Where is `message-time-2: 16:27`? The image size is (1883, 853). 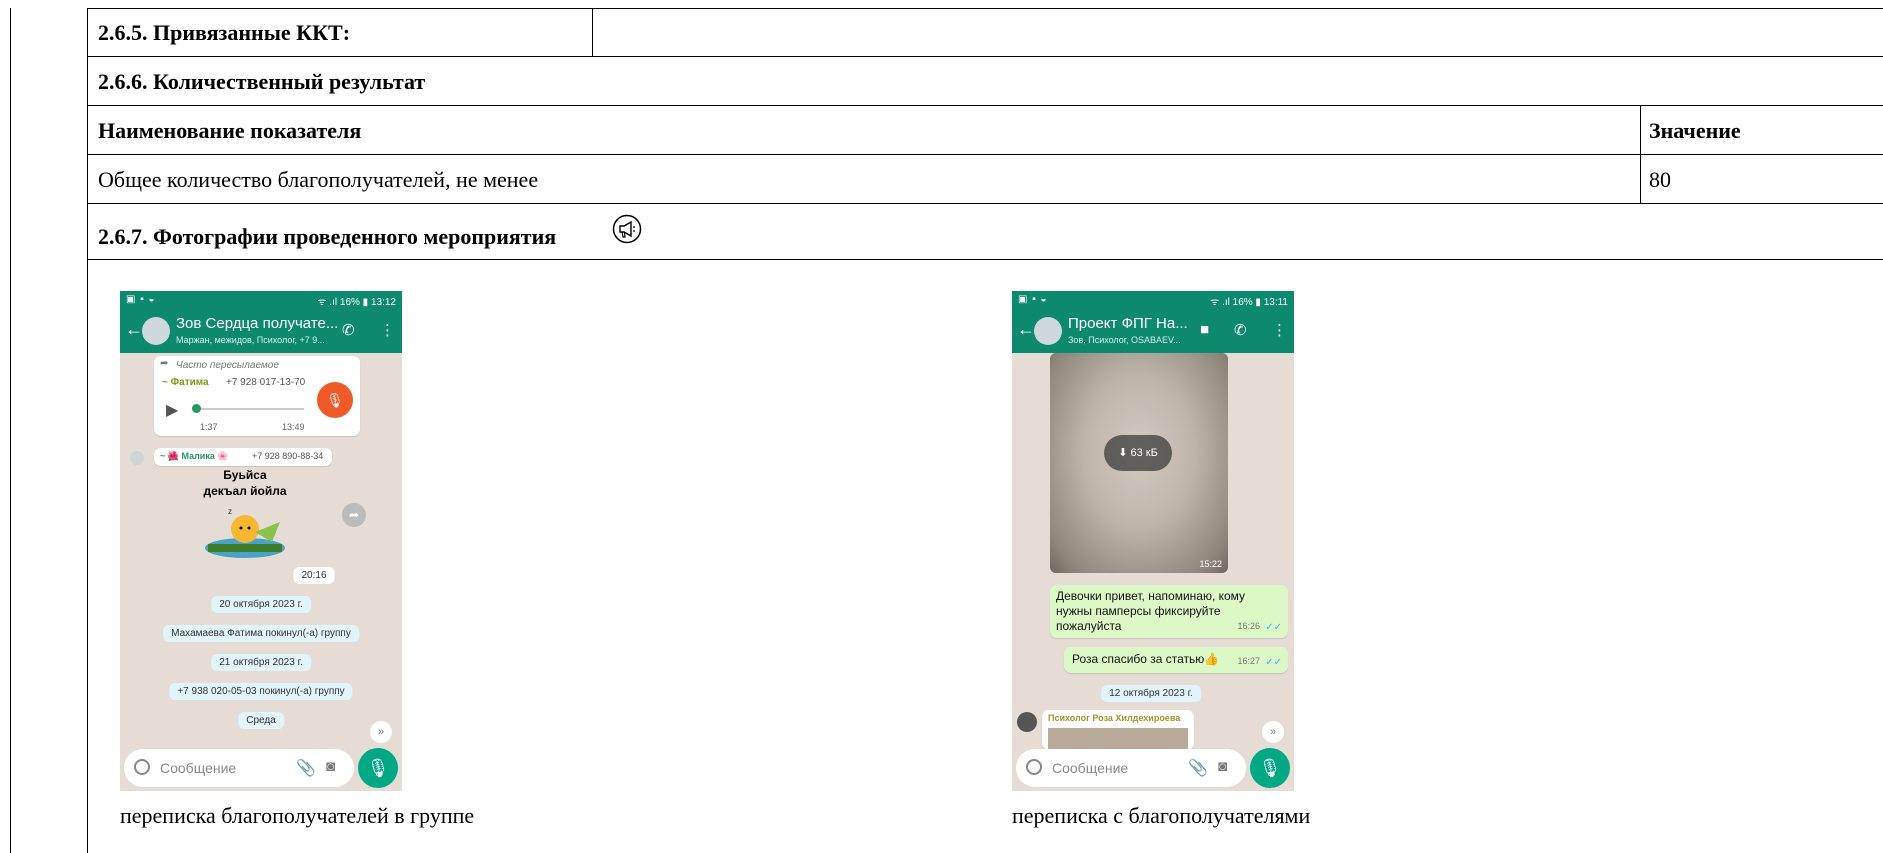 message-time-2: 16:27 is located at coordinates (1248, 661).